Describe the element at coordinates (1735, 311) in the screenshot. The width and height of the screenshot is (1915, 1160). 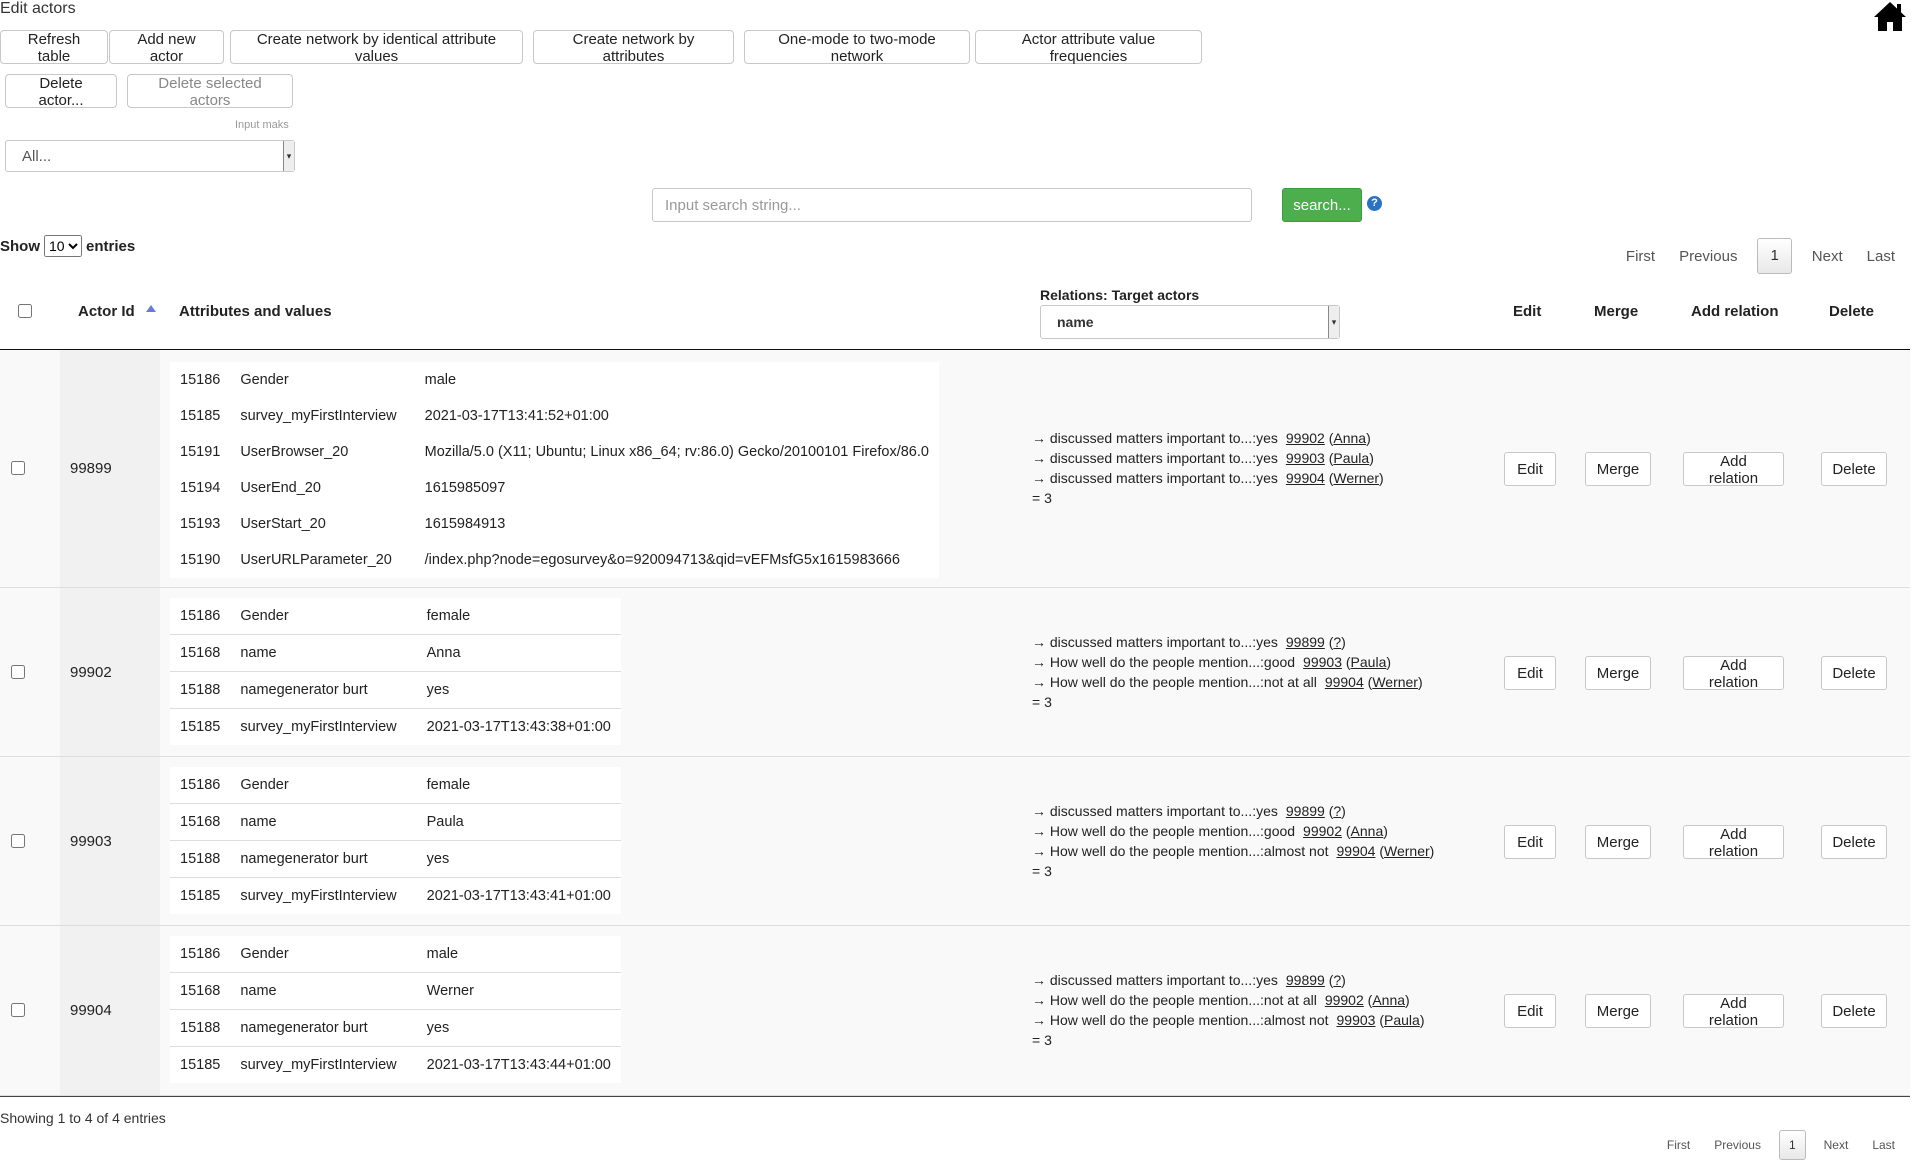
I see `header-add-relation: Add relation` at that location.